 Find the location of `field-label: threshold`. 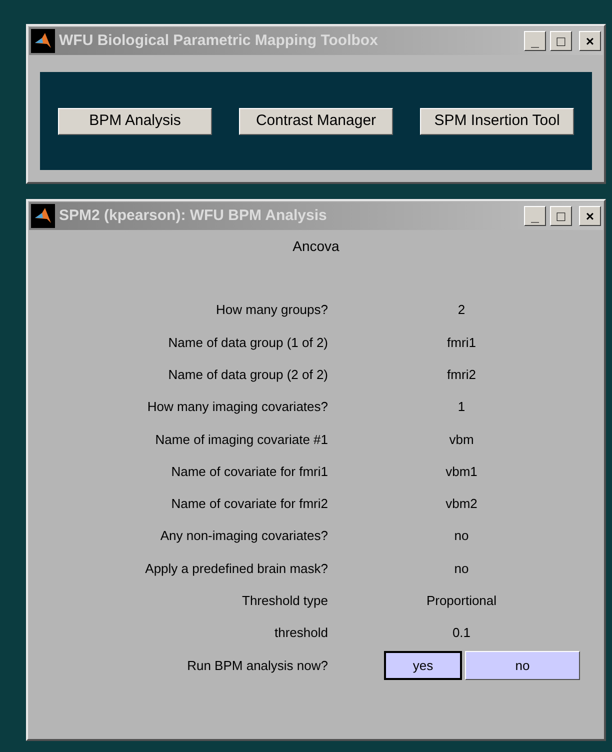

field-label: threshold is located at coordinates (301, 633).